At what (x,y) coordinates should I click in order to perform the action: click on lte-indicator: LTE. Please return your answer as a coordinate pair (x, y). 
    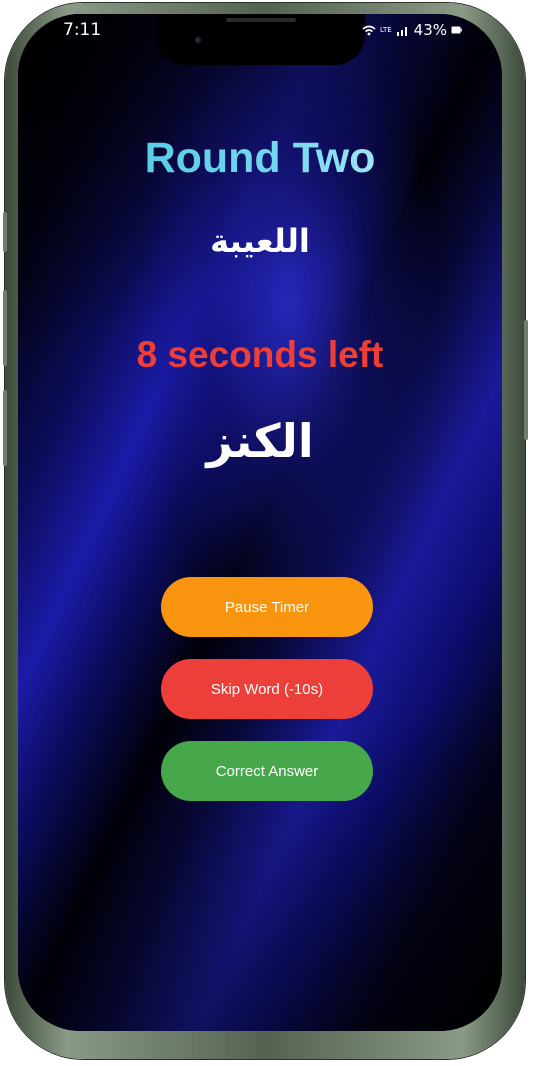
    Looking at the image, I should click on (386, 29).